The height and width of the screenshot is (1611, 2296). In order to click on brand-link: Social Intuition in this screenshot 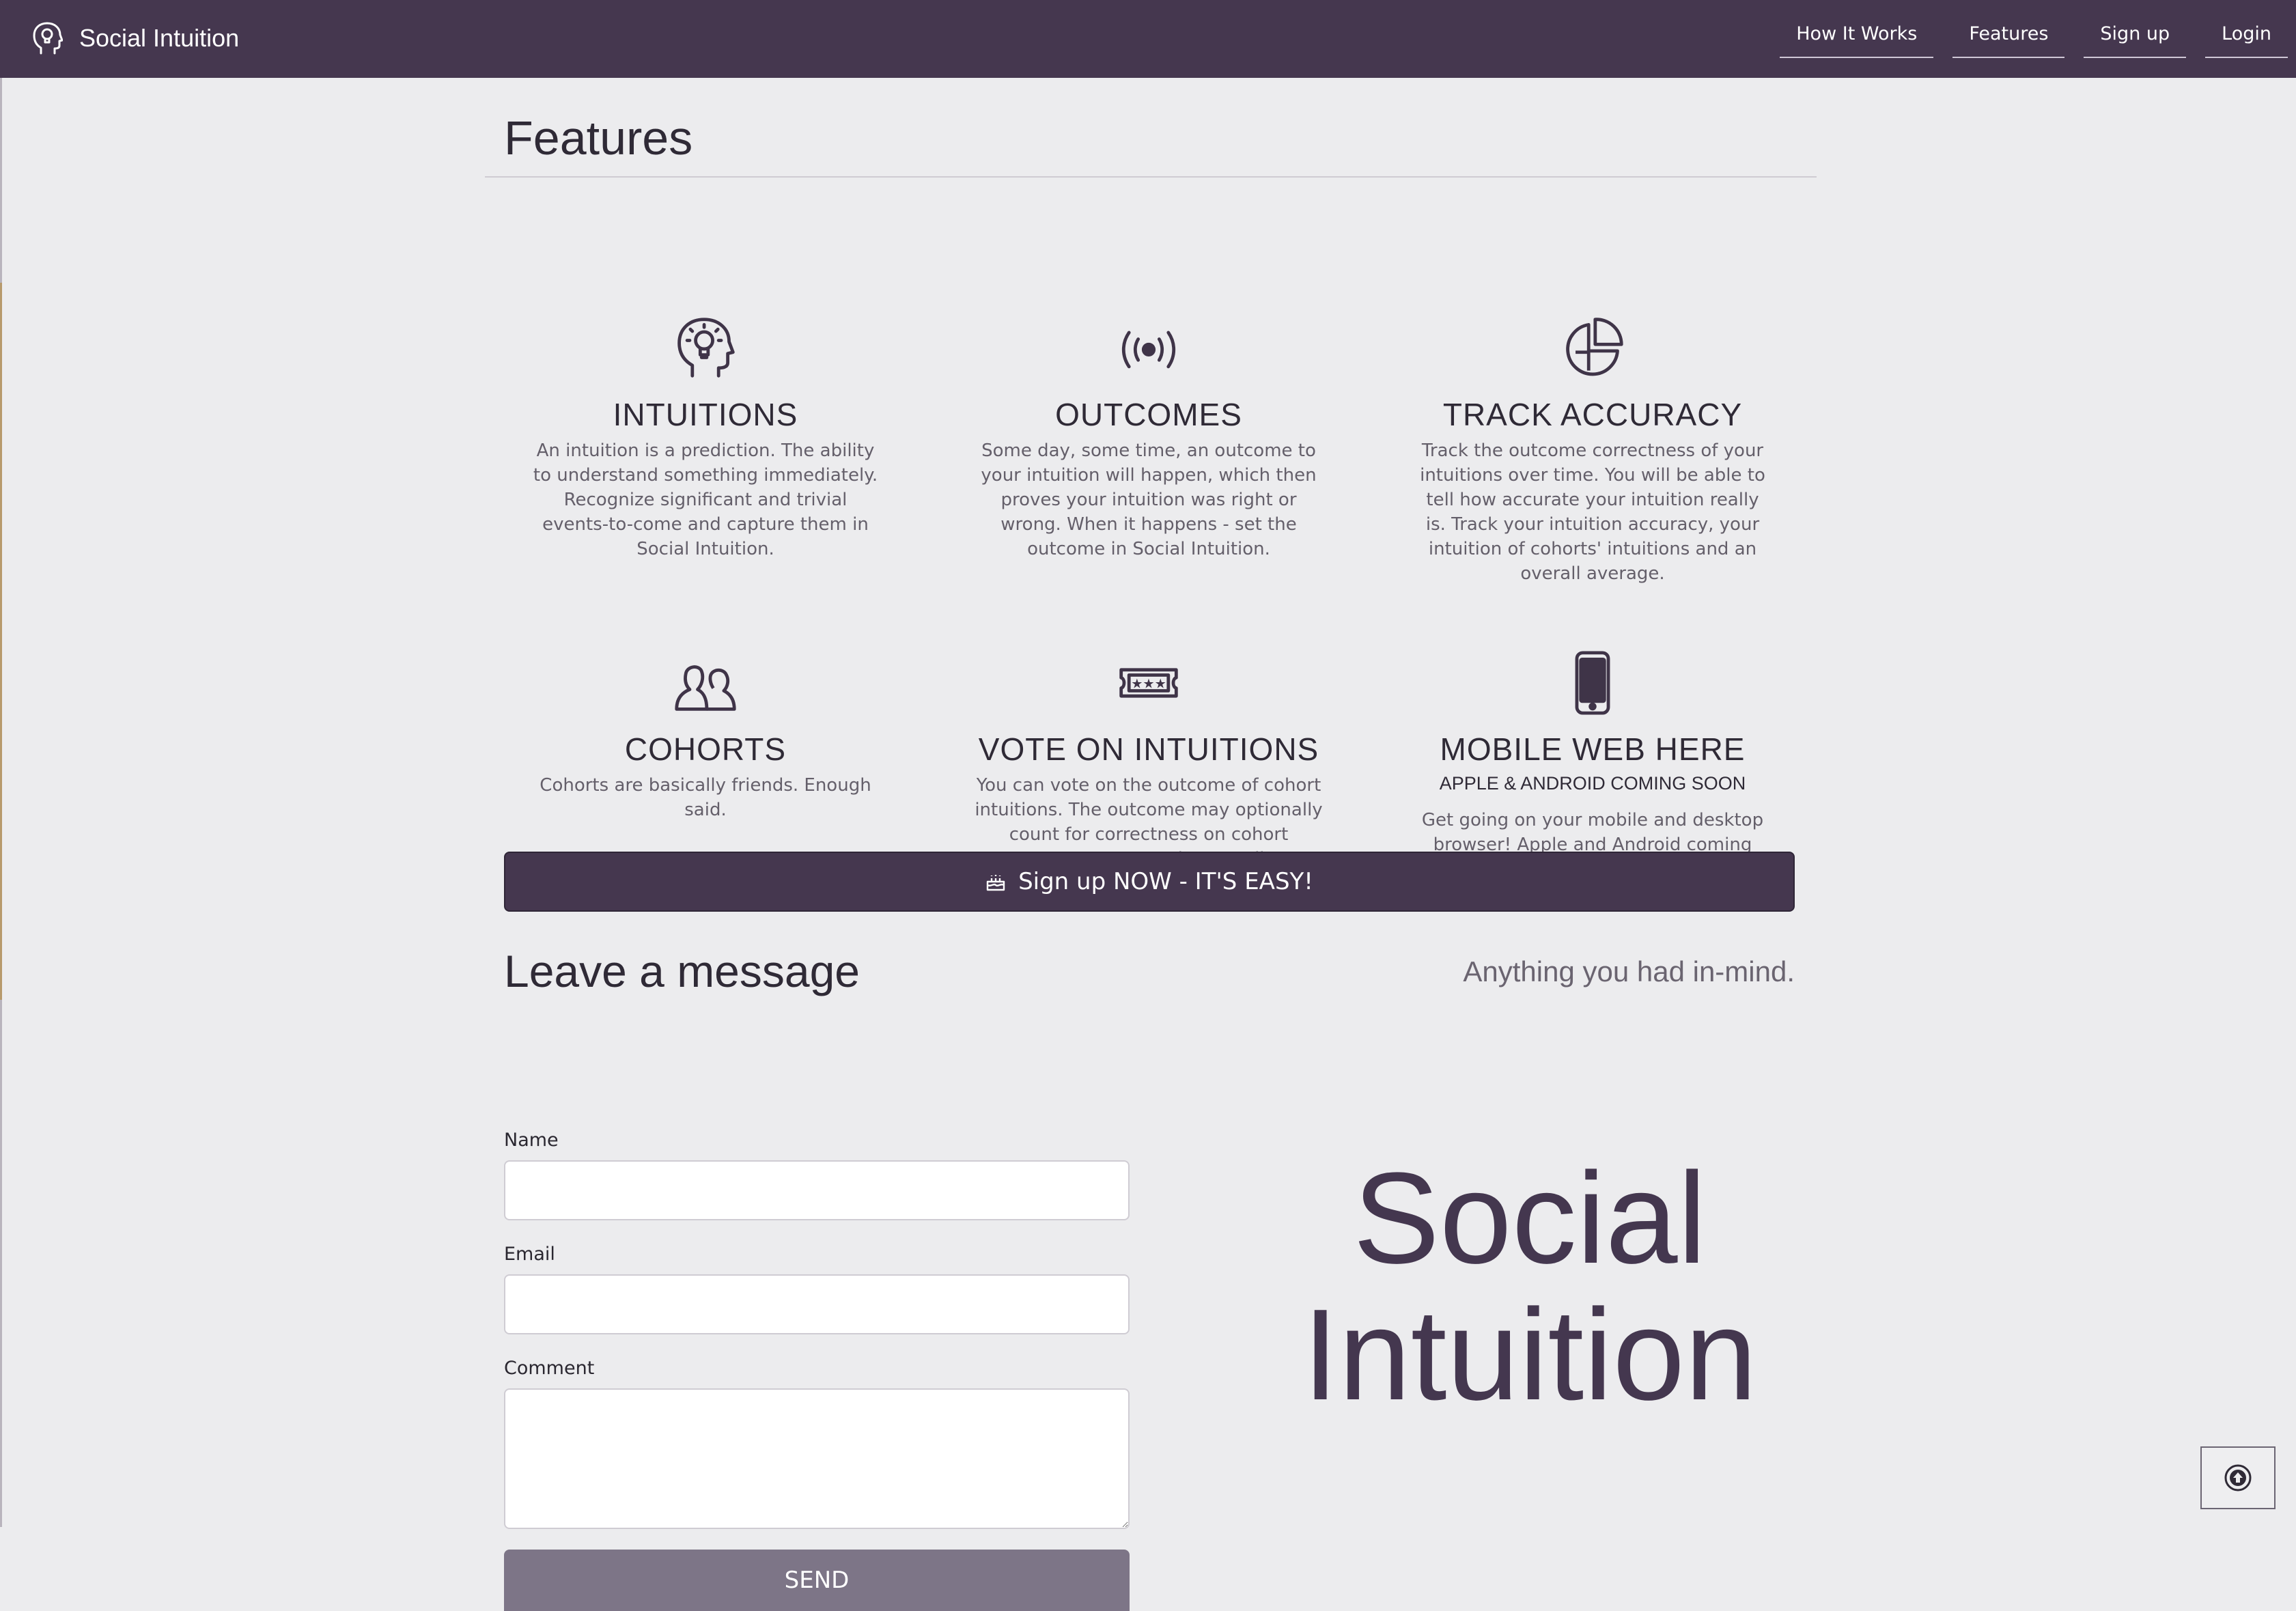, I will do `click(135, 38)`.